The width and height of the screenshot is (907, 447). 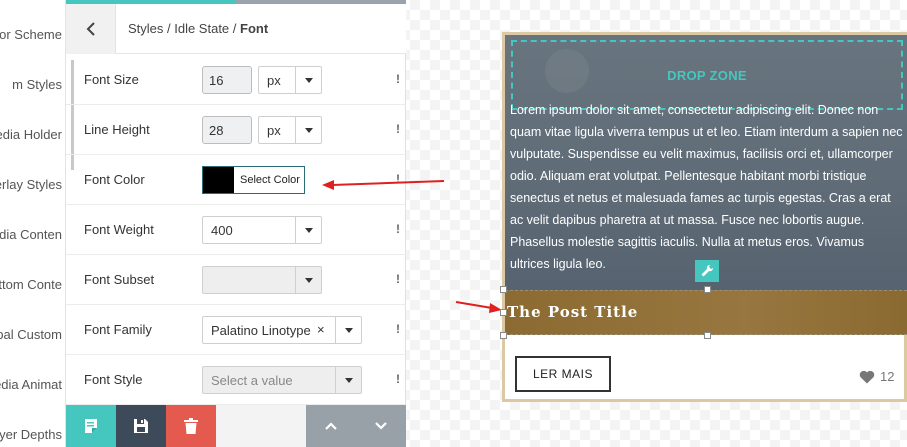 What do you see at coordinates (119, 229) in the screenshot?
I see `font-weight-label: Font Weight` at bounding box center [119, 229].